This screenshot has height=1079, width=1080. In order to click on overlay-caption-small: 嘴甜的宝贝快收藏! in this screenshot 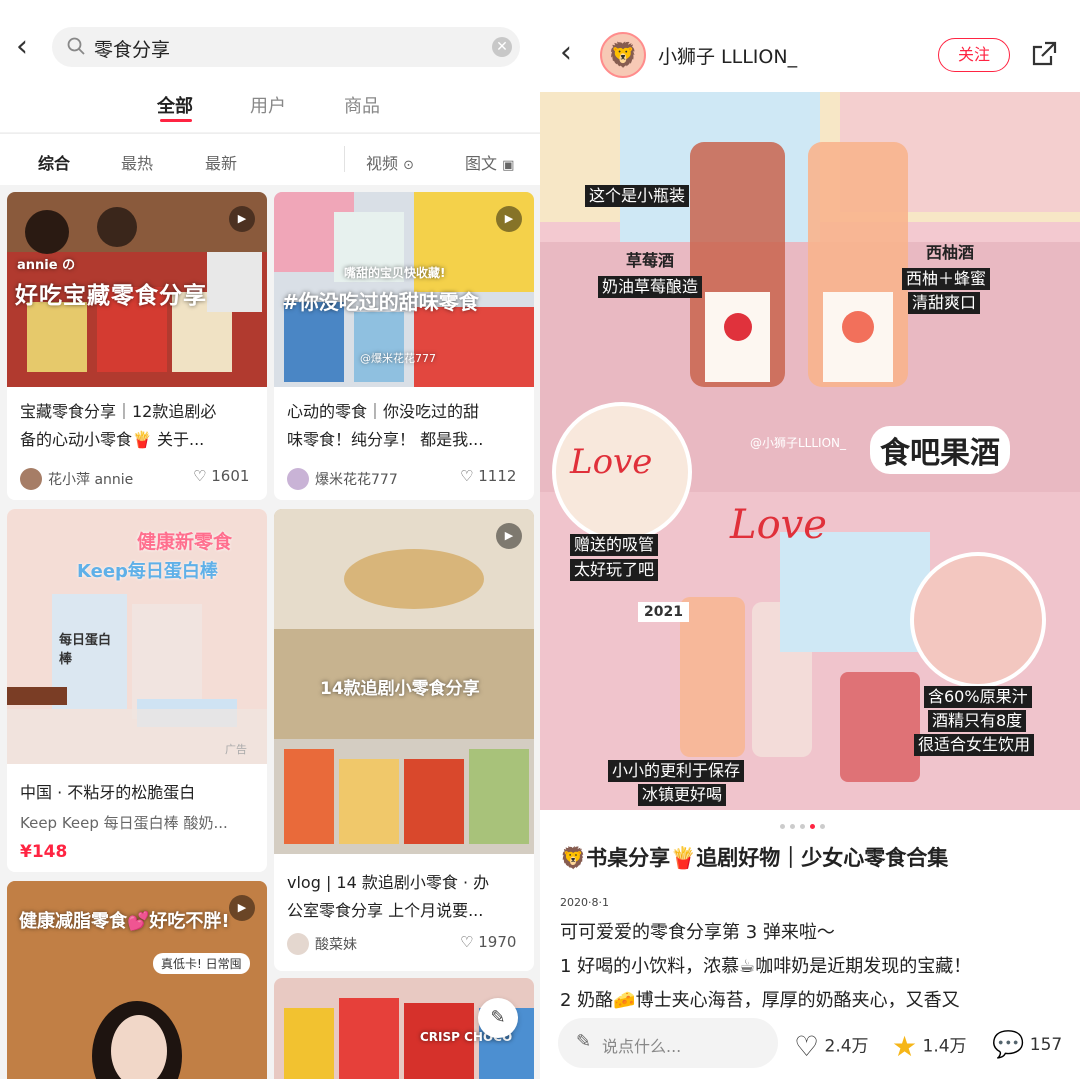, I will do `click(395, 273)`.